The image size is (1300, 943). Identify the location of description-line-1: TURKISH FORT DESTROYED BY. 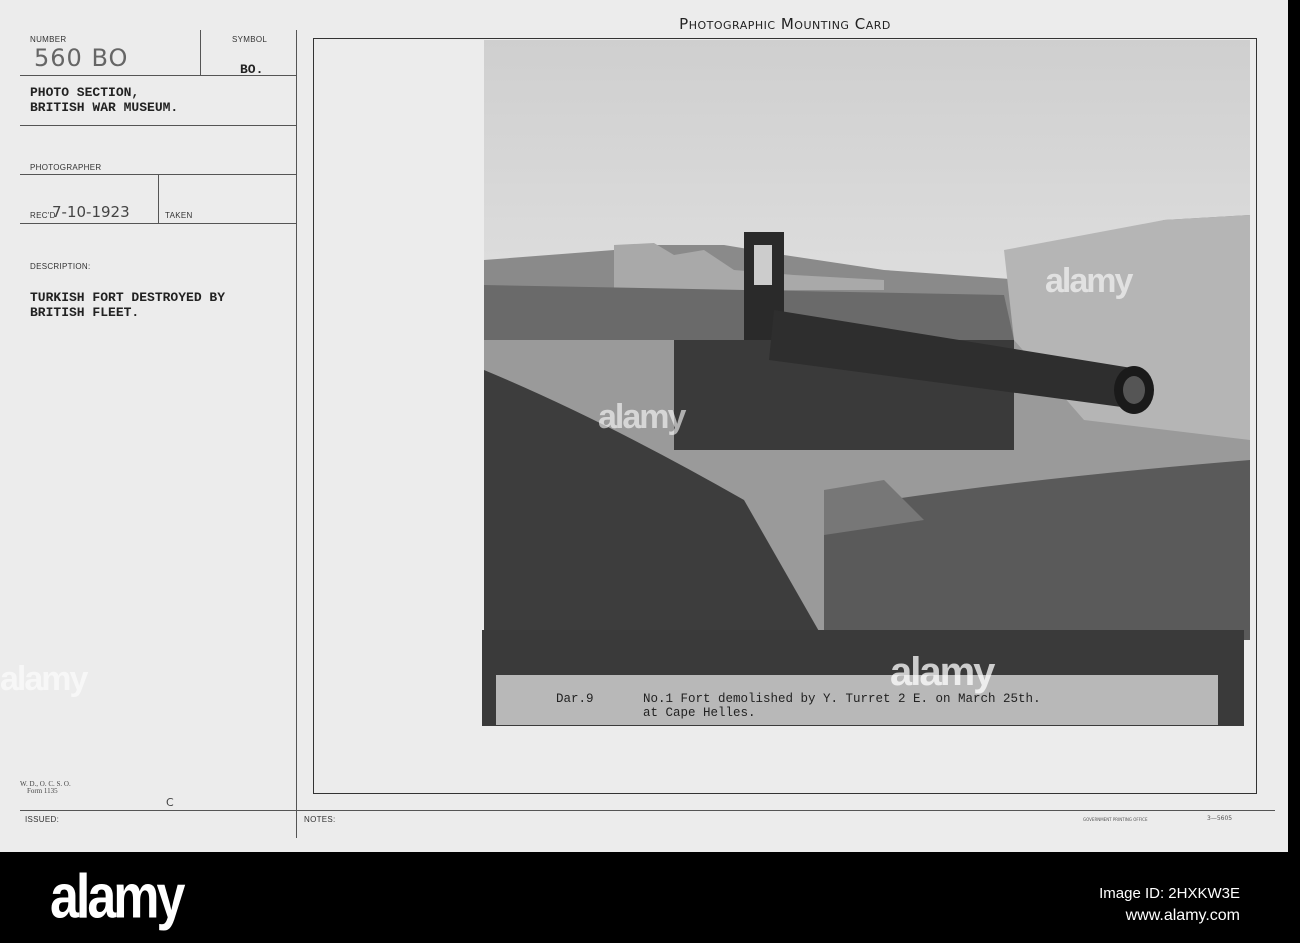
(128, 297).